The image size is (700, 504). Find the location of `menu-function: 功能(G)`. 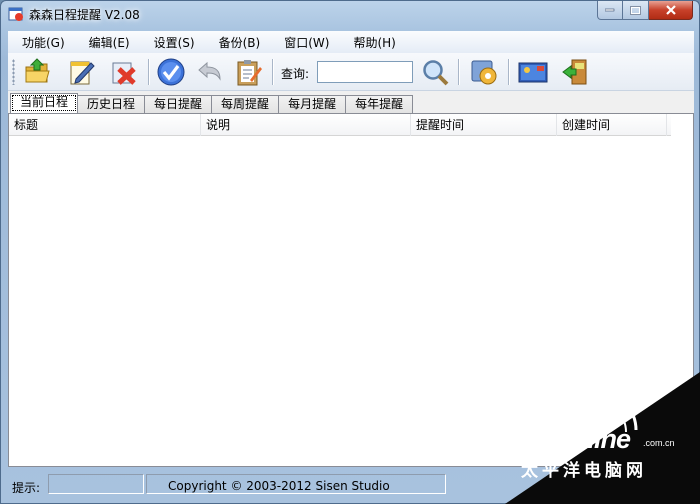

menu-function: 功能(G) is located at coordinates (41, 42).